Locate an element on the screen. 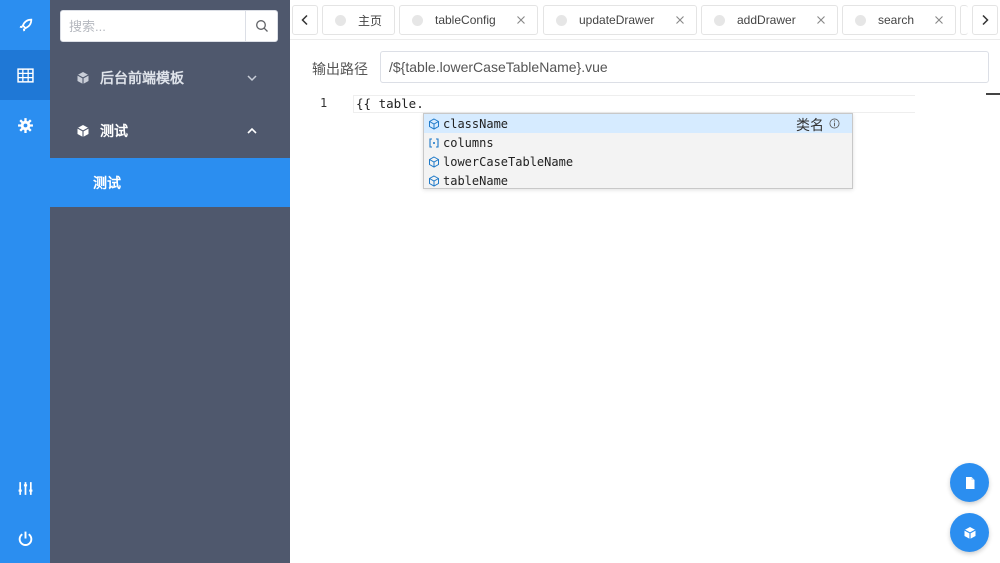  info-icon is located at coordinates (834, 123).